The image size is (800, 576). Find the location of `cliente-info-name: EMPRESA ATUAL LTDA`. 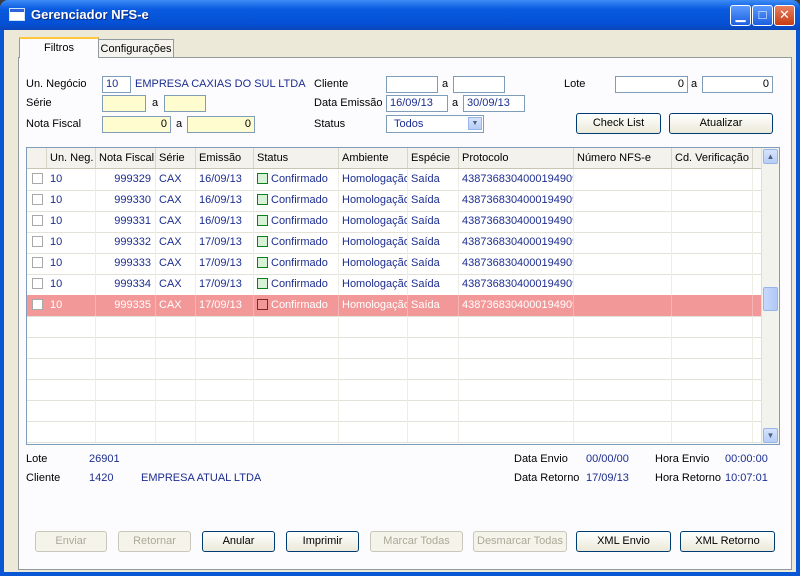

cliente-info-name: EMPRESA ATUAL LTDA is located at coordinates (201, 478).